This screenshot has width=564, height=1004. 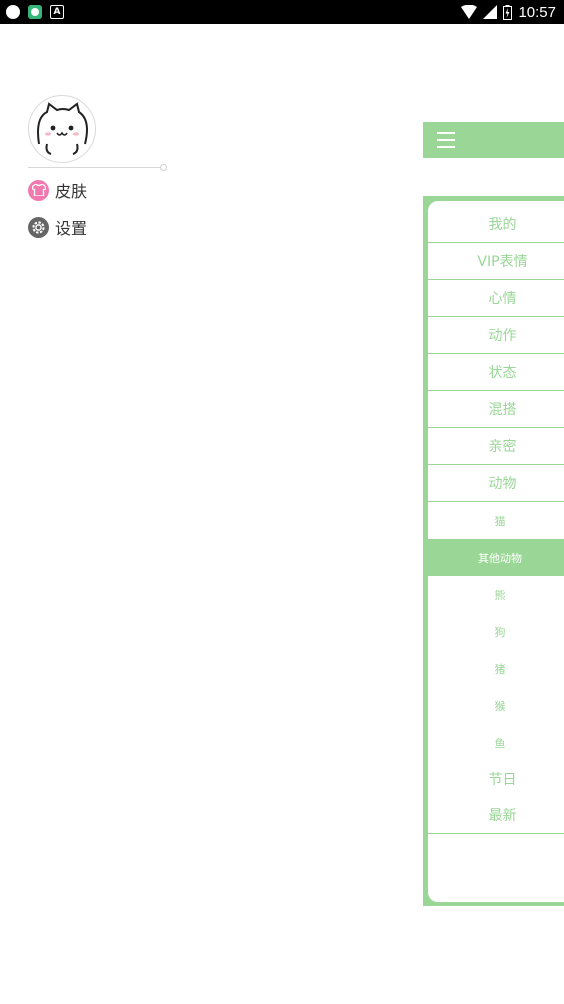 I want to click on subcategory-other-animals: 其他动物, so click(x=496, y=557).